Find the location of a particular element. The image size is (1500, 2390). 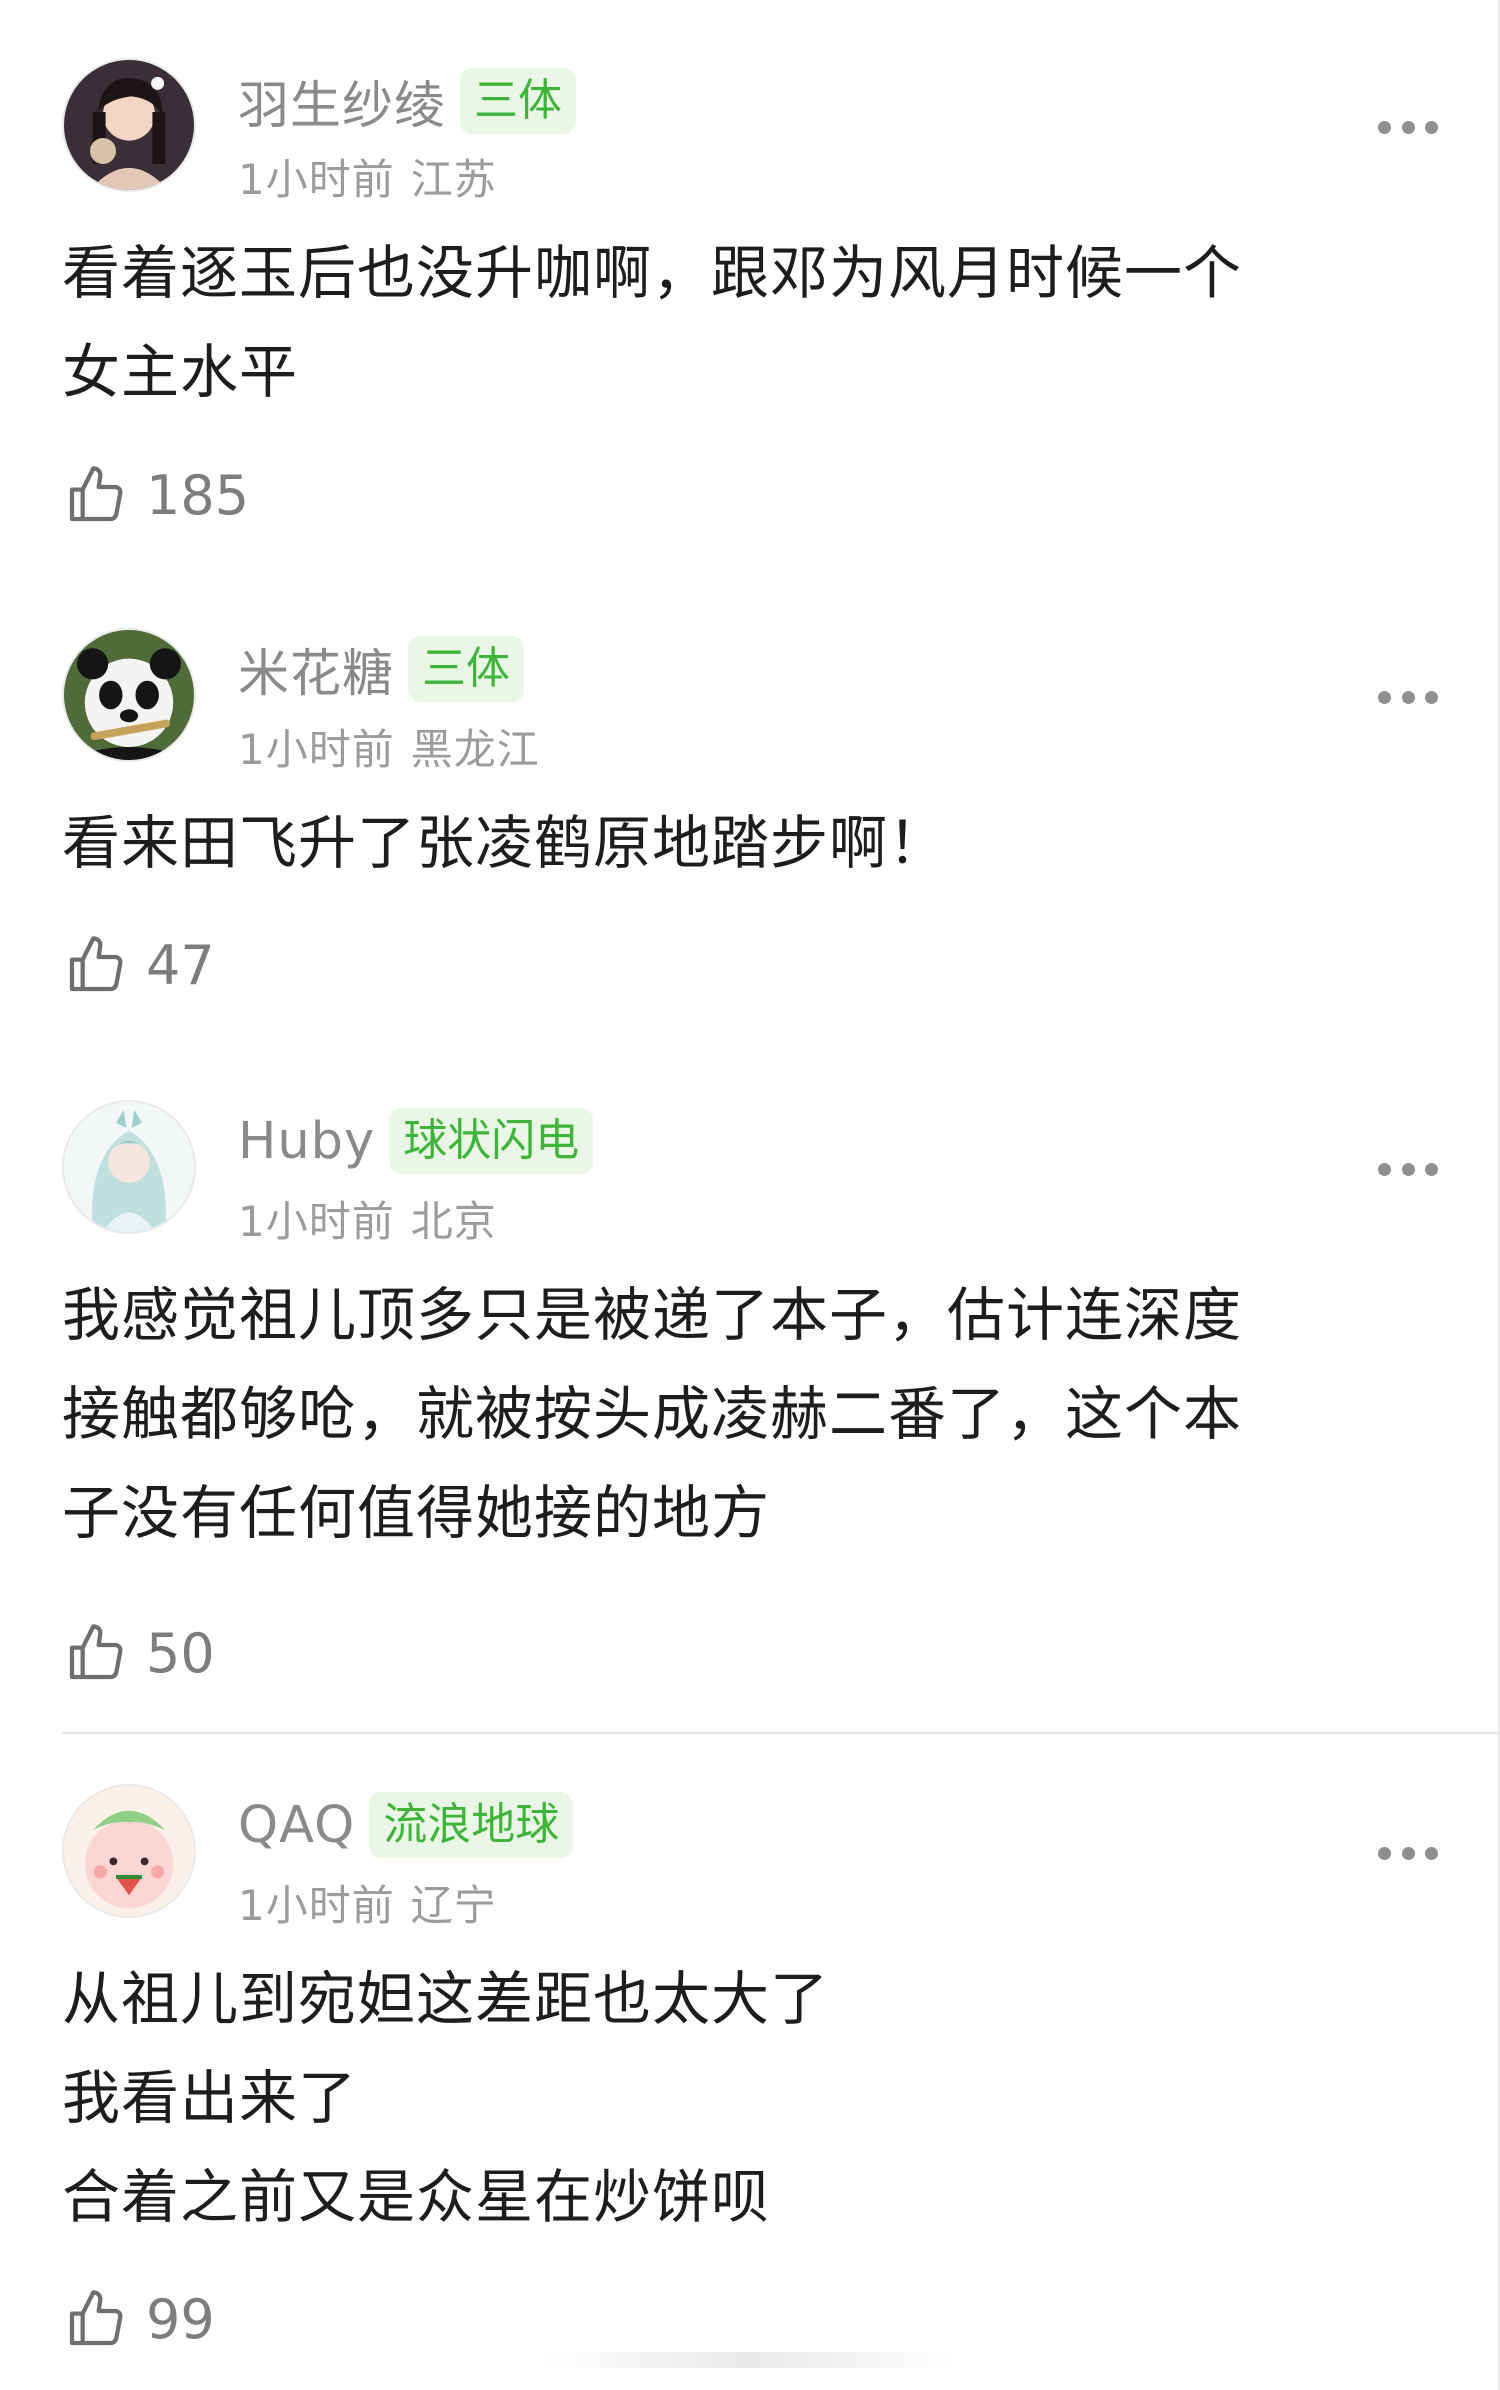

avatar-pink-cartoon-icon is located at coordinates (129, 1851).